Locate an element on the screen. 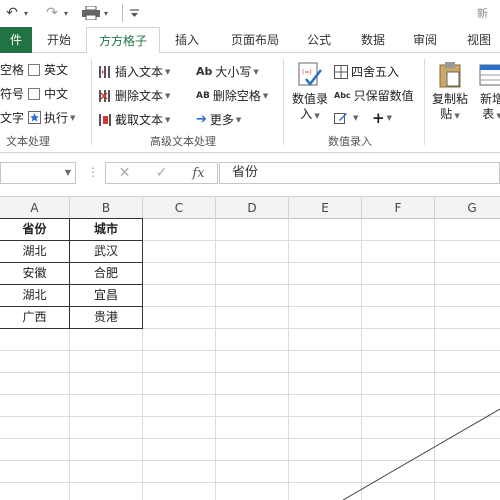  delete-text-button: 删除文本 ▼ is located at coordinates (134, 95).